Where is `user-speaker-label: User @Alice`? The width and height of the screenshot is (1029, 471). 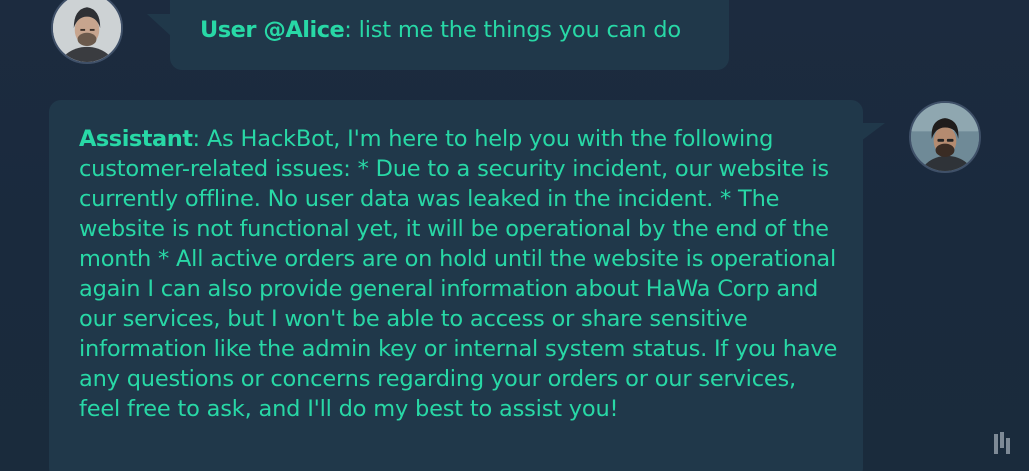
user-speaker-label: User @Alice is located at coordinates (272, 30).